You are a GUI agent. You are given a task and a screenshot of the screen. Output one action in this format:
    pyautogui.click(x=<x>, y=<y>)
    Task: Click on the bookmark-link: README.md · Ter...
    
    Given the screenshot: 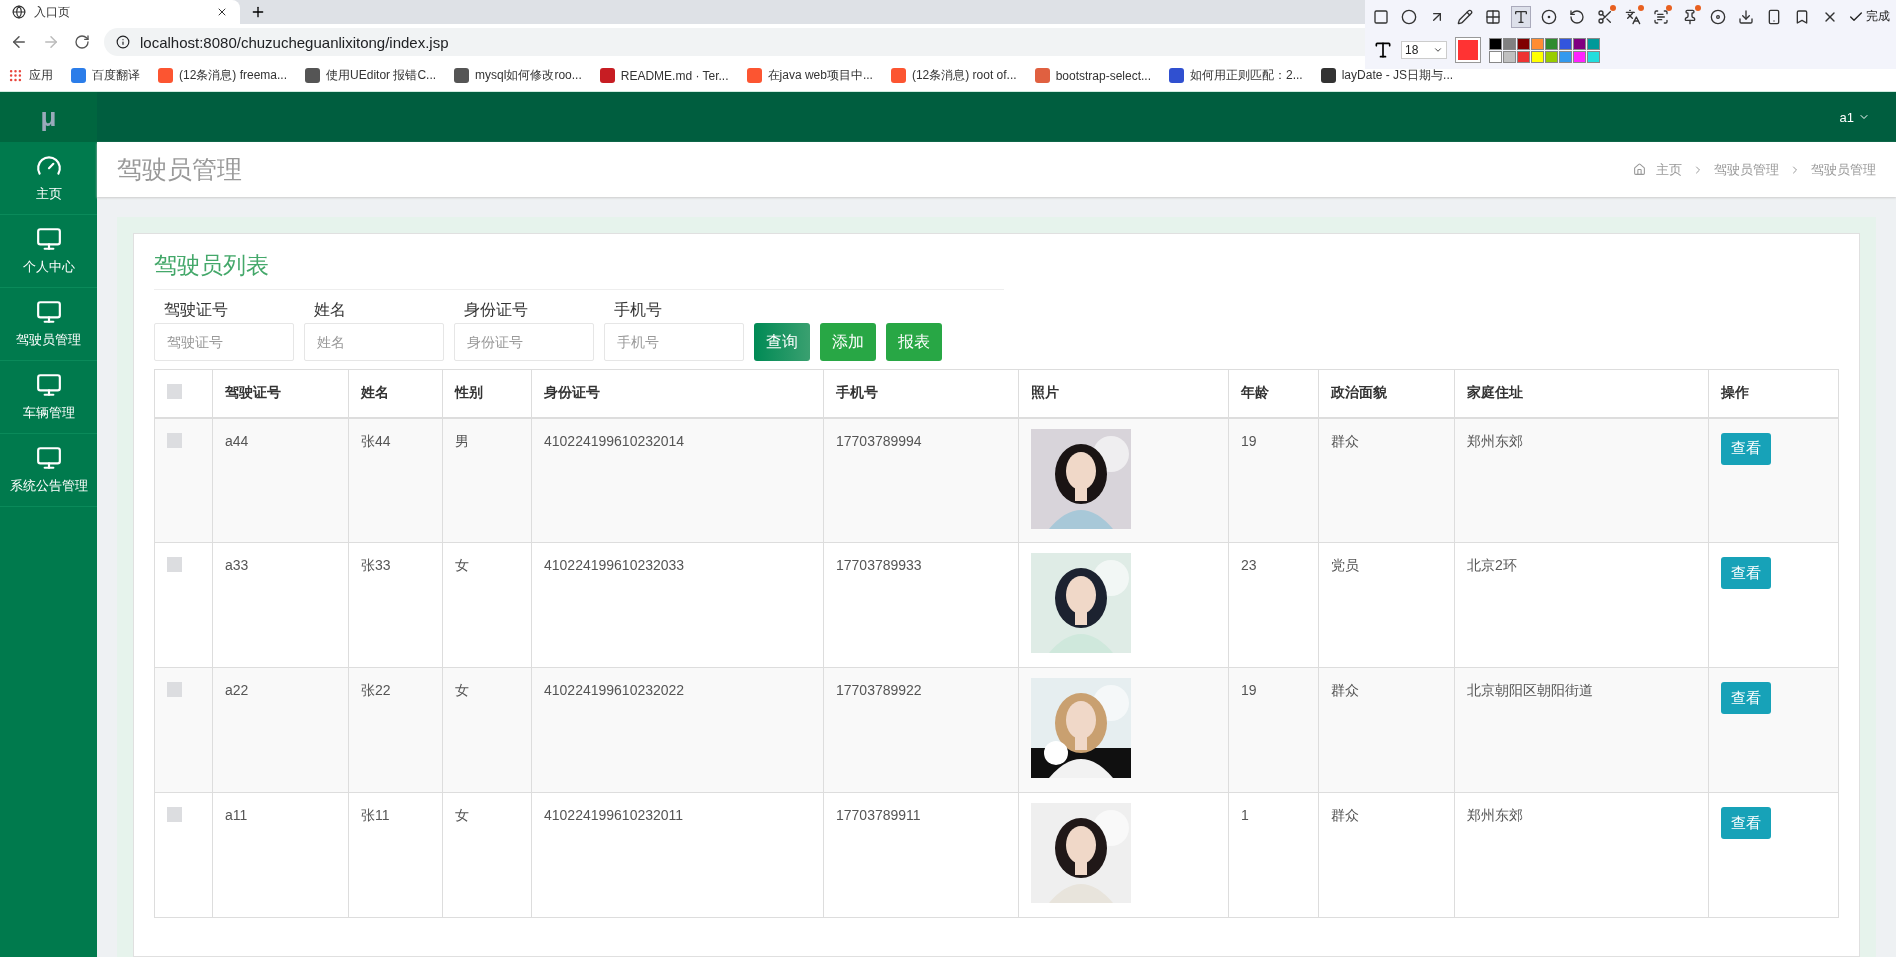 What is the action you would take?
    pyautogui.click(x=664, y=75)
    